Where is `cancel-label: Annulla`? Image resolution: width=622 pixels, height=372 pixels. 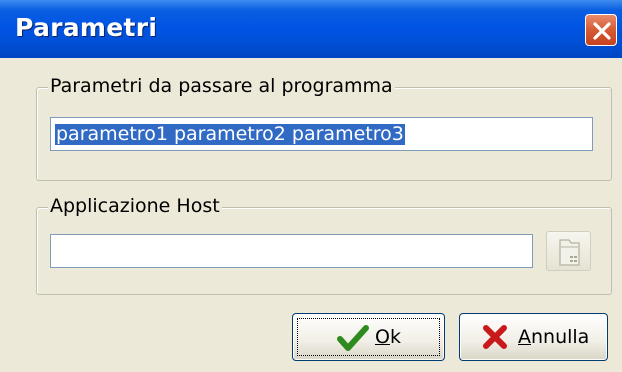
cancel-label: Annulla is located at coordinates (553, 337).